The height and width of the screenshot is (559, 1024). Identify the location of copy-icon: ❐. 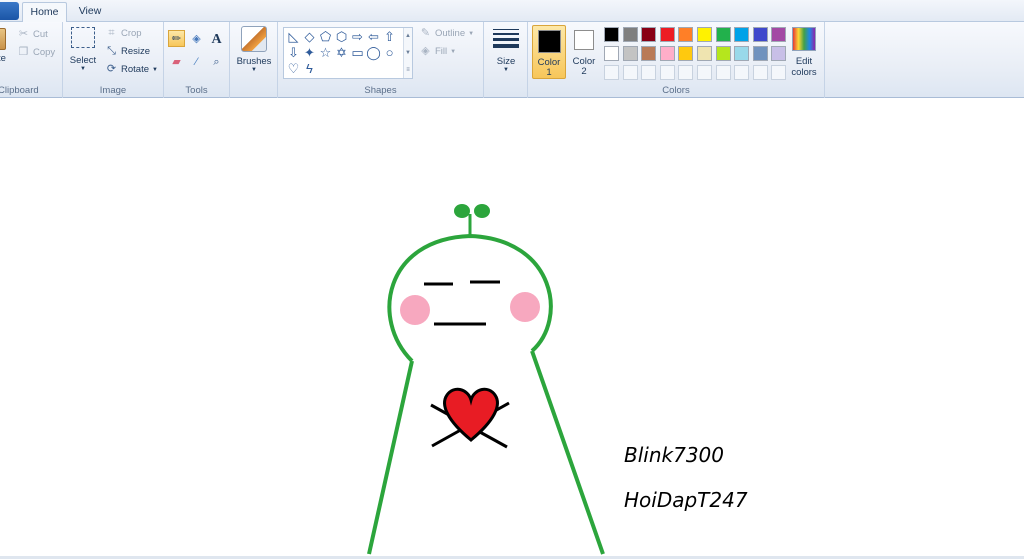
(23, 52).